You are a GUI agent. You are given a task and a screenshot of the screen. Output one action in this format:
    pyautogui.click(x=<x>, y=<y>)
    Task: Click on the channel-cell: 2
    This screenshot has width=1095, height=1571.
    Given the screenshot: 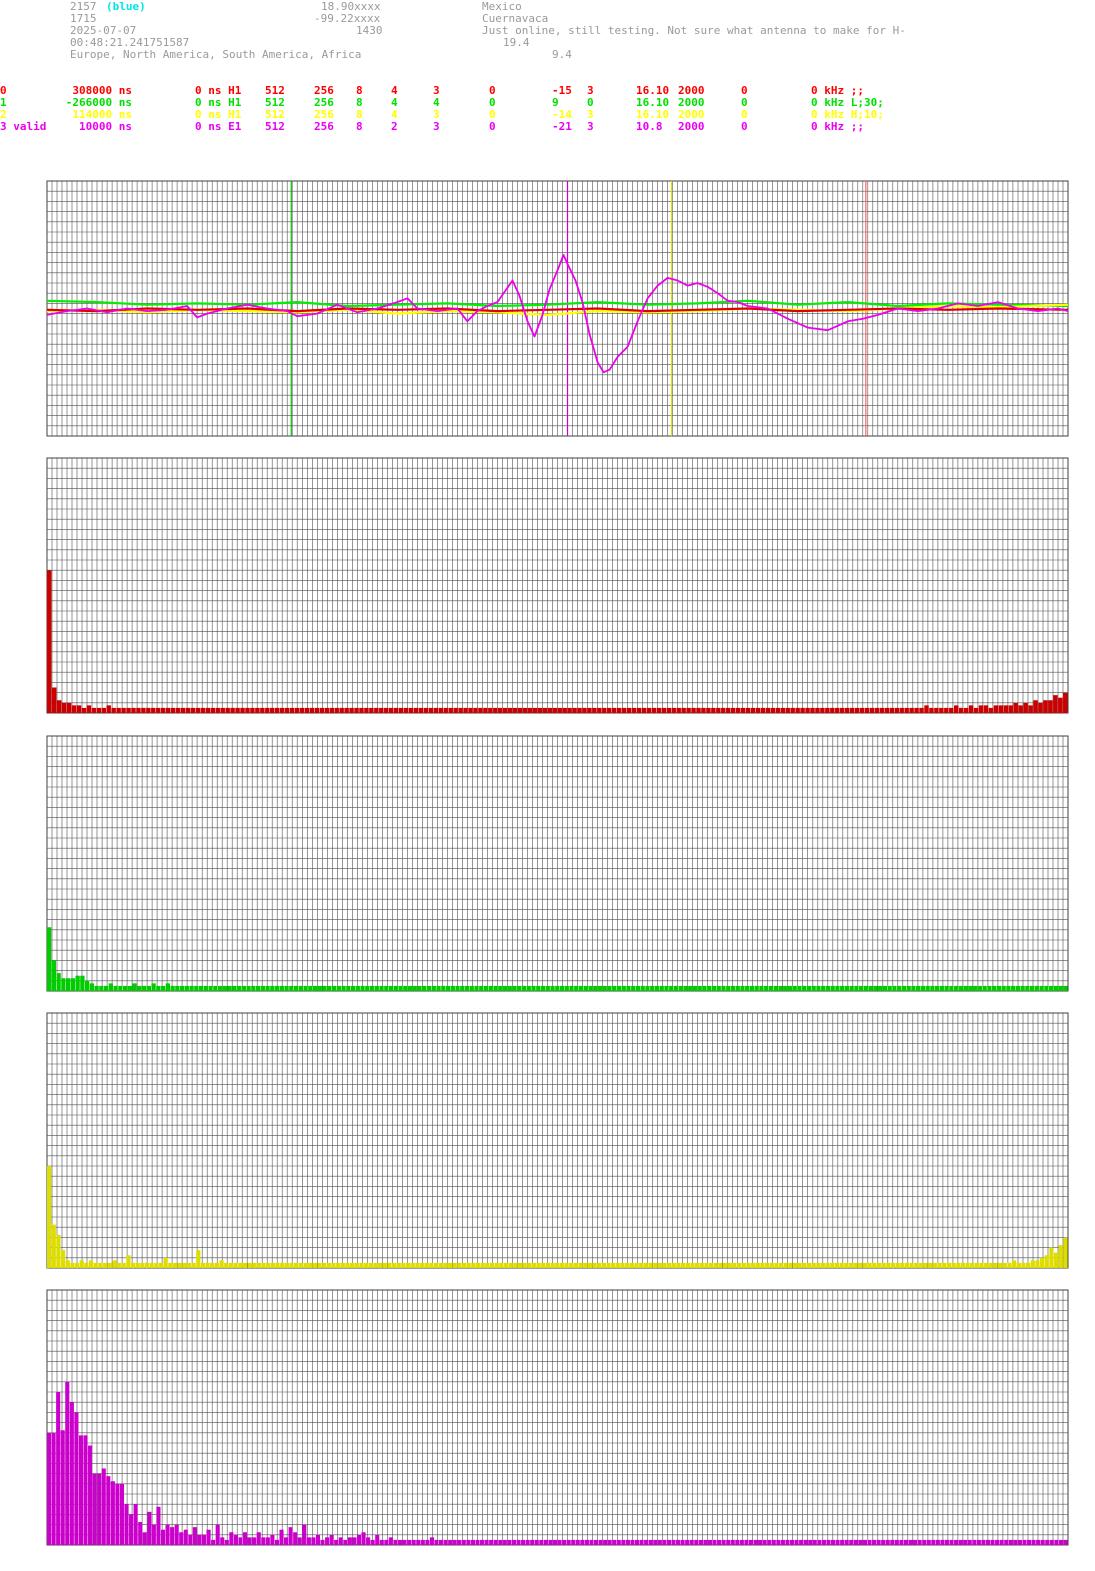 What is the action you would take?
    pyautogui.click(x=394, y=126)
    